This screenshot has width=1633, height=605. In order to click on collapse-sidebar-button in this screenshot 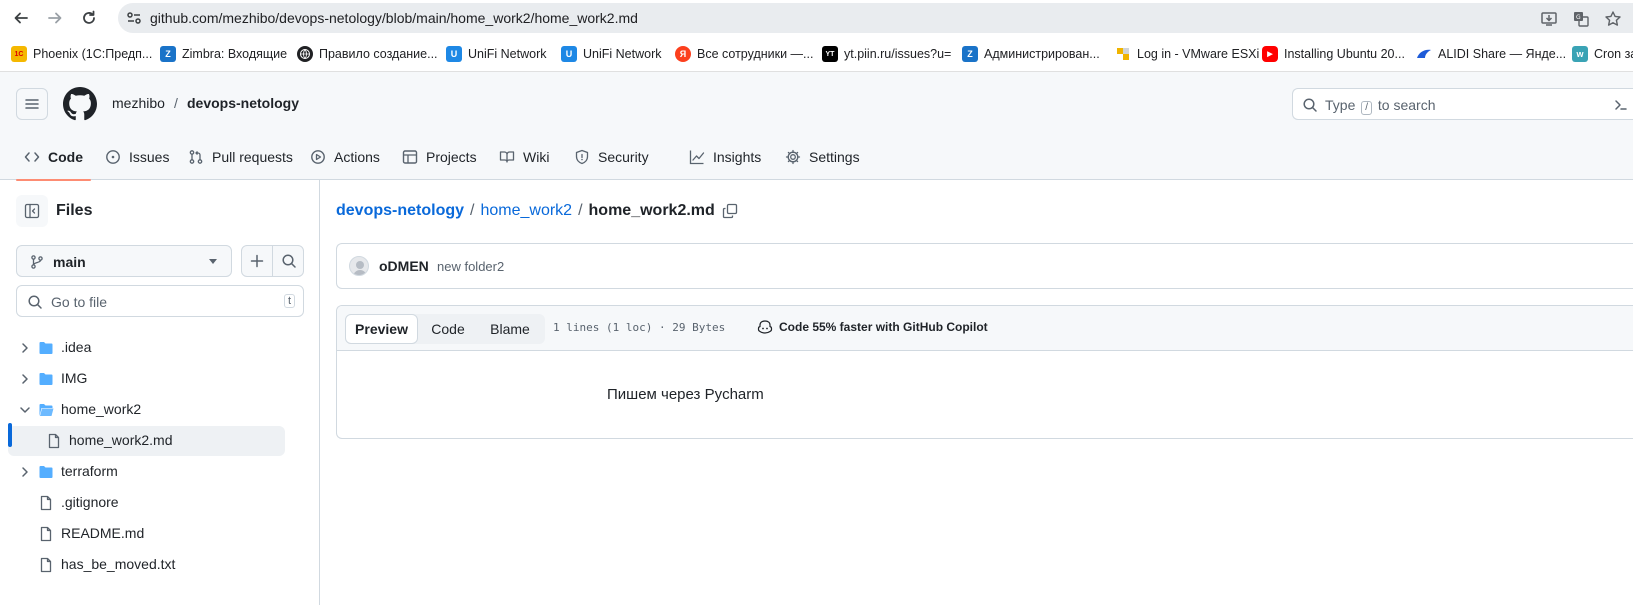, I will do `click(32, 211)`.